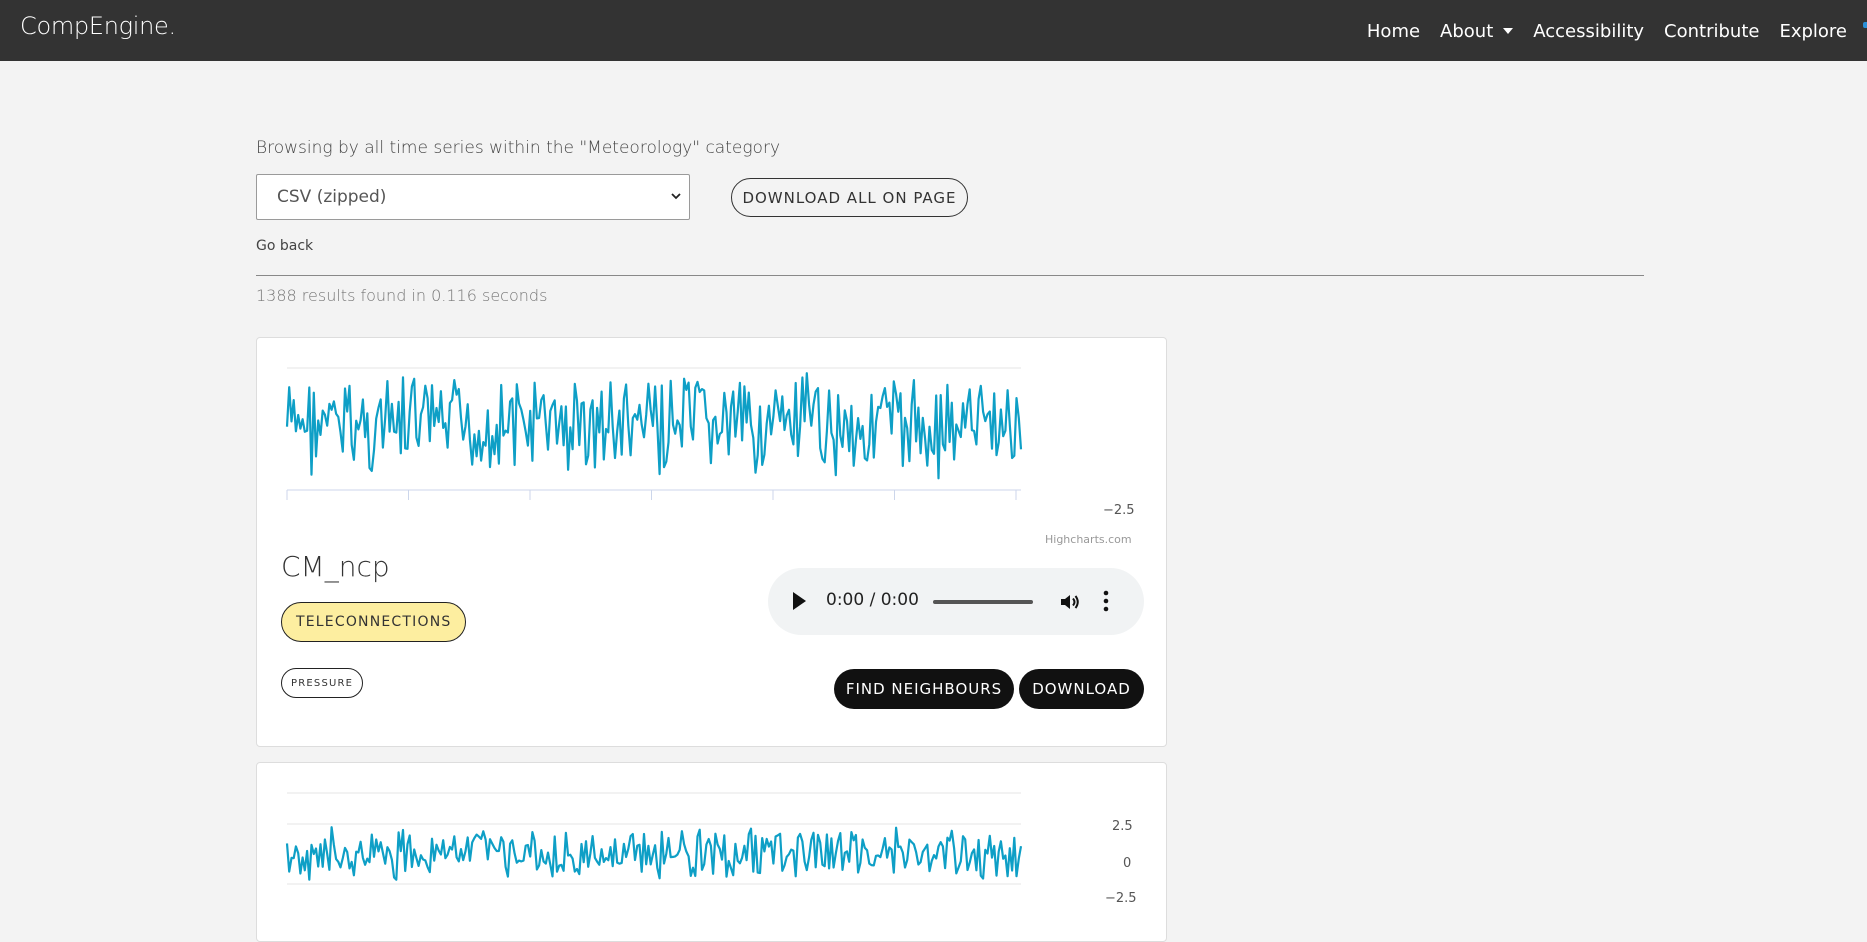 The width and height of the screenshot is (1867, 942). Describe the element at coordinates (1070, 602) in the screenshot. I see `volume-icon` at that location.